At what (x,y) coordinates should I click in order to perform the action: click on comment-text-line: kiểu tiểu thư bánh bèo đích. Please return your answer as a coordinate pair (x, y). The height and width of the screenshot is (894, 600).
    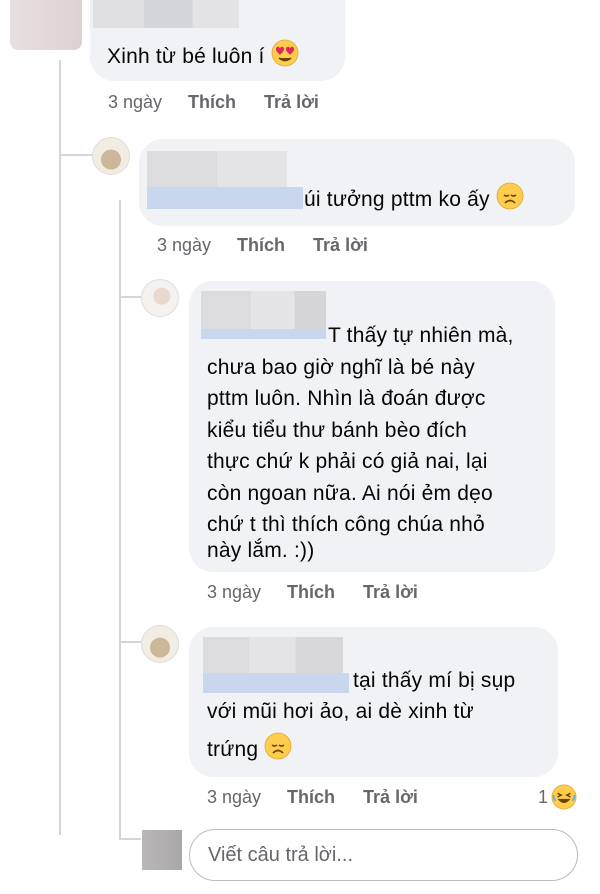
    Looking at the image, I should click on (337, 430).